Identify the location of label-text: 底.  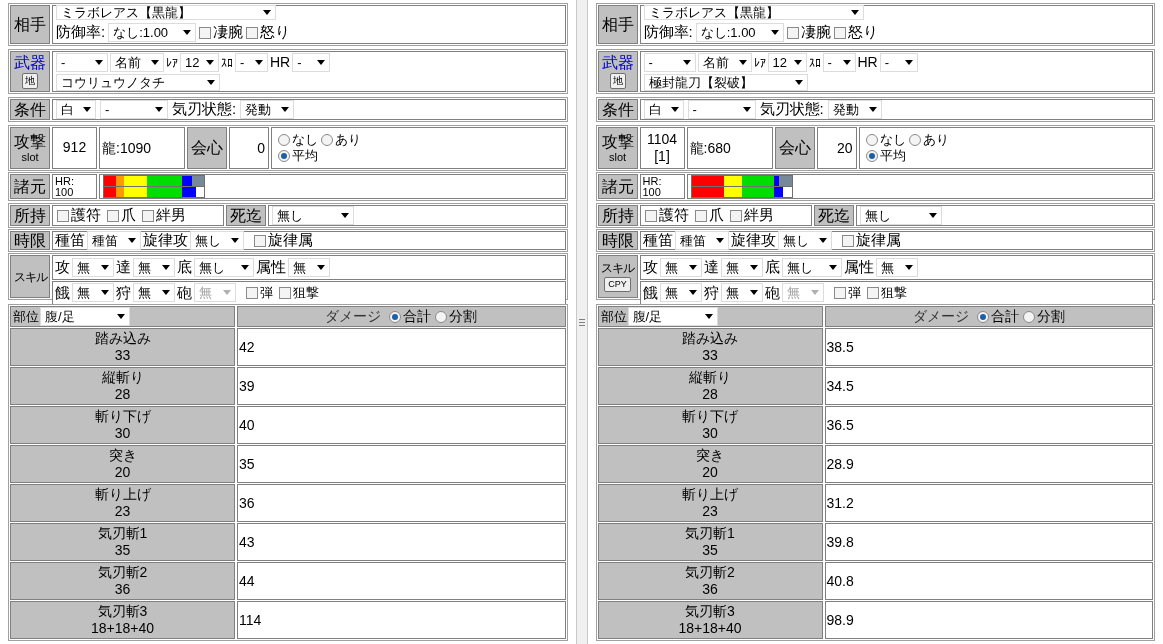
(184, 267).